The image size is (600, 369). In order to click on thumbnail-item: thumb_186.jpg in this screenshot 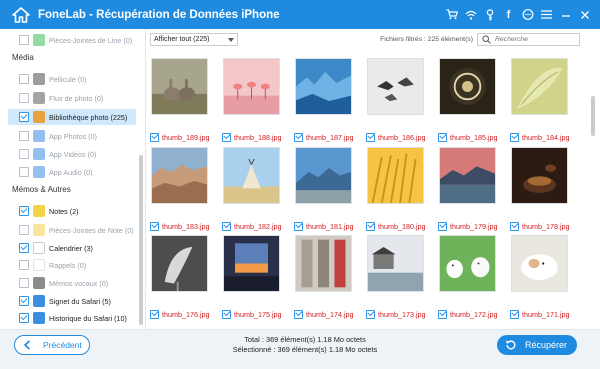, I will do `click(395, 100)`.